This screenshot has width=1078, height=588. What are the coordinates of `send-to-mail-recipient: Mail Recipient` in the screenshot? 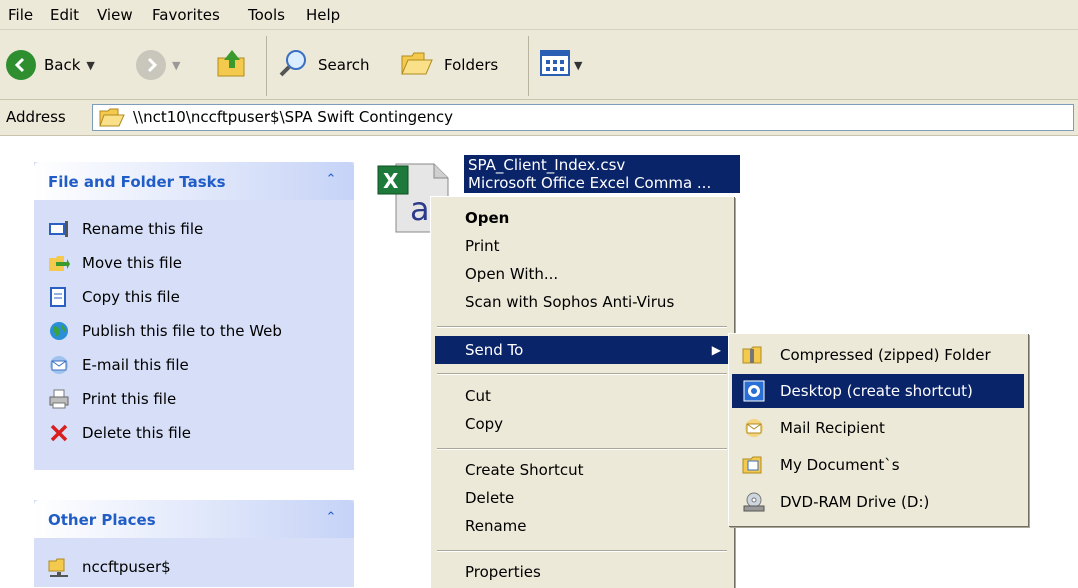 It's located at (878, 428).